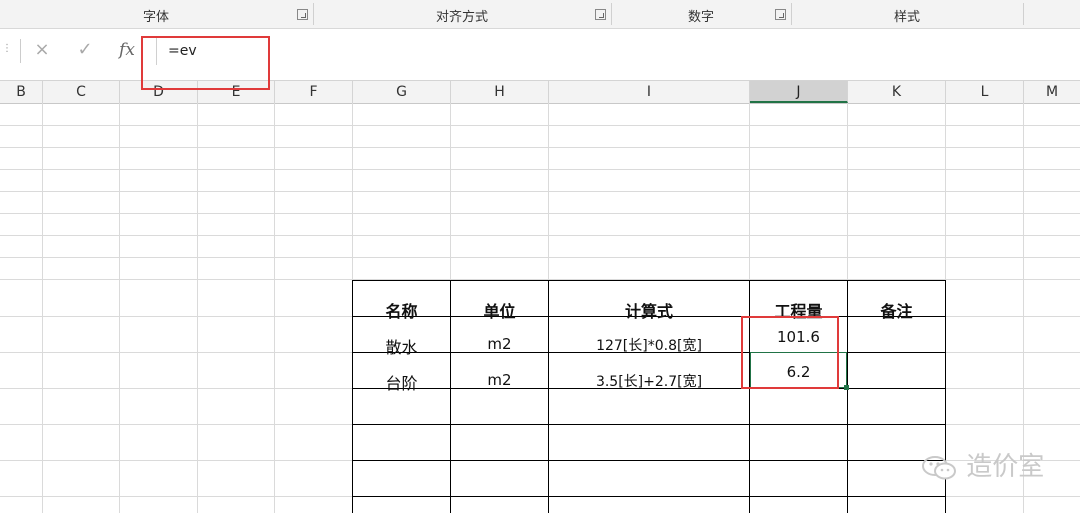  What do you see at coordinates (649, 381) in the screenshot?
I see `table-cell-formula: 3.5[长]+2.7[宽]` at bounding box center [649, 381].